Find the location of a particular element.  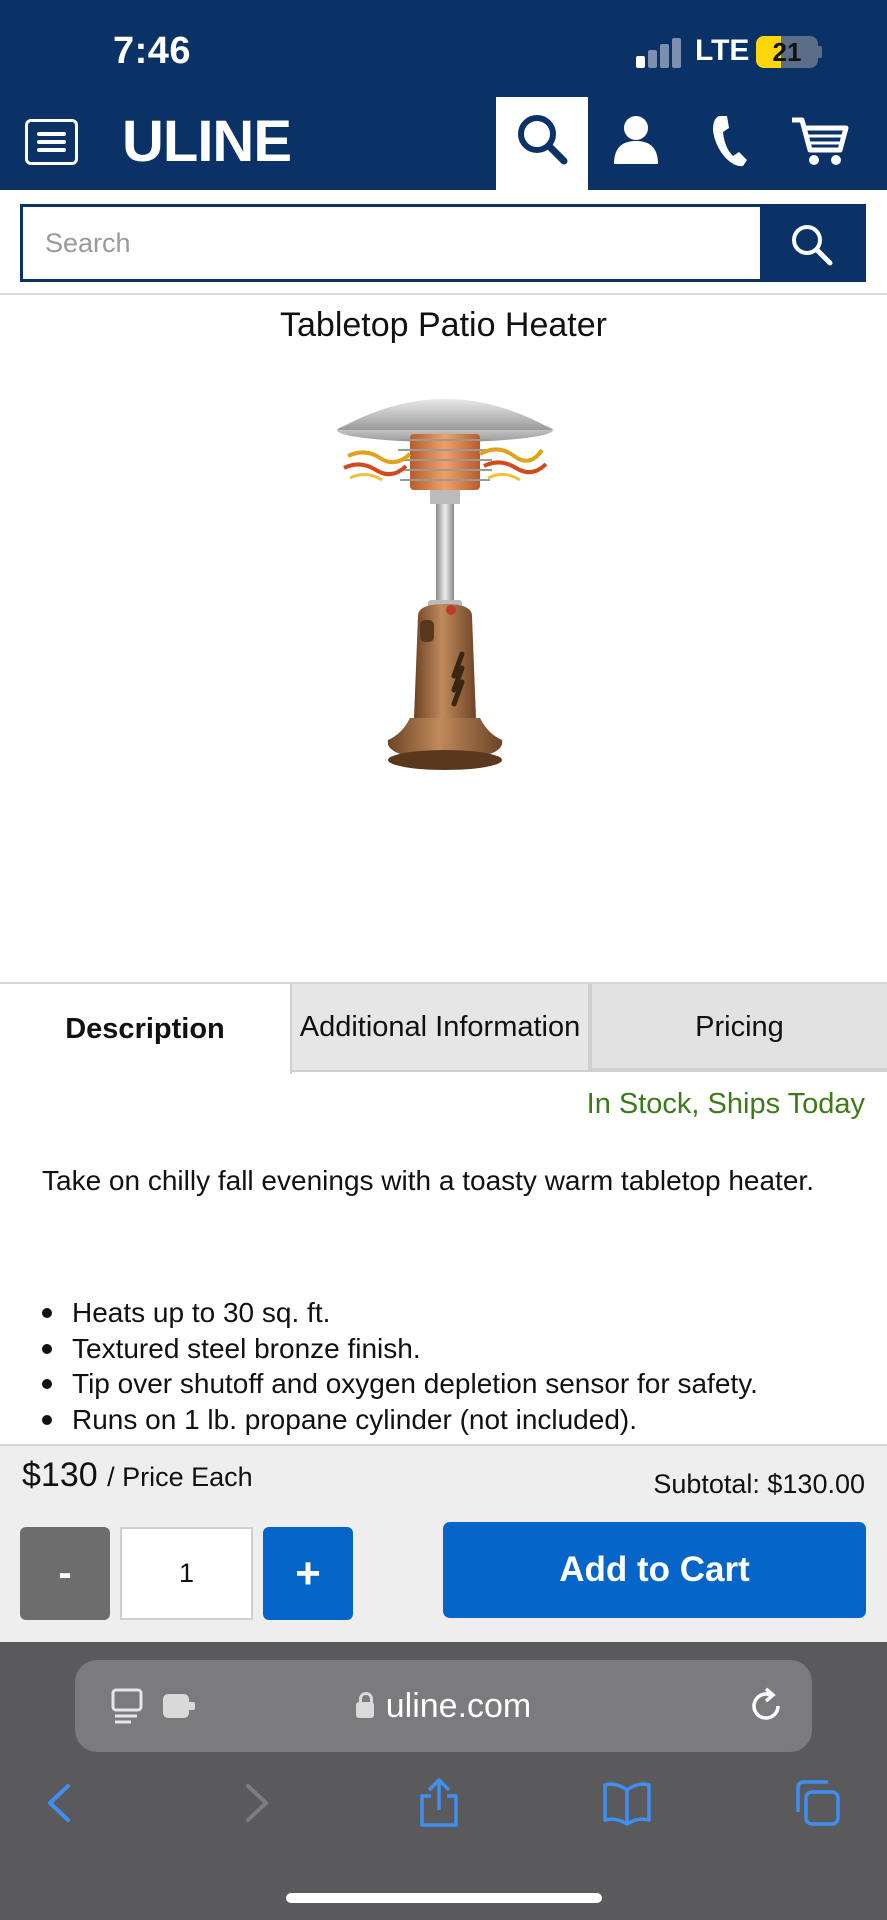

tab-additional-information: Additional Information is located at coordinates (442, 1027).